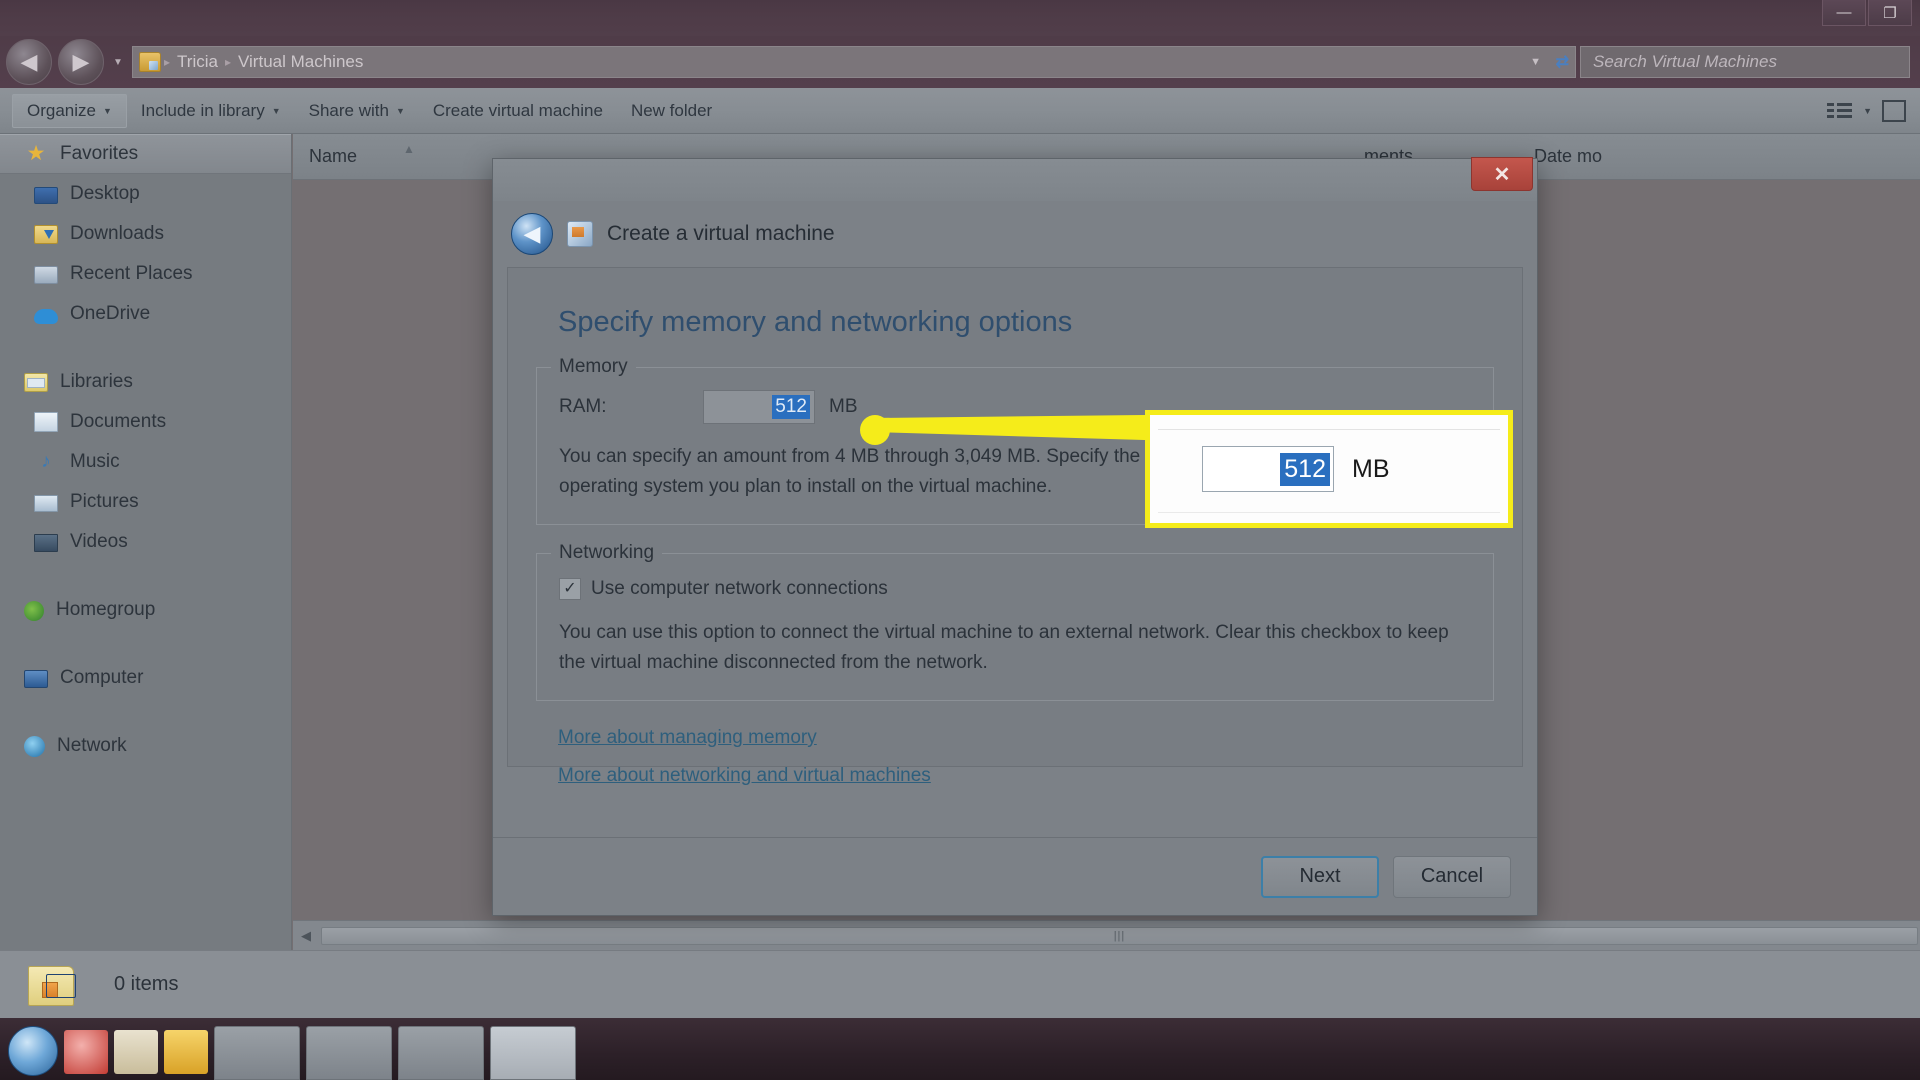  What do you see at coordinates (1015, 589) in the screenshot?
I see `use-network-connections-row: ✓ Use computer network connections` at bounding box center [1015, 589].